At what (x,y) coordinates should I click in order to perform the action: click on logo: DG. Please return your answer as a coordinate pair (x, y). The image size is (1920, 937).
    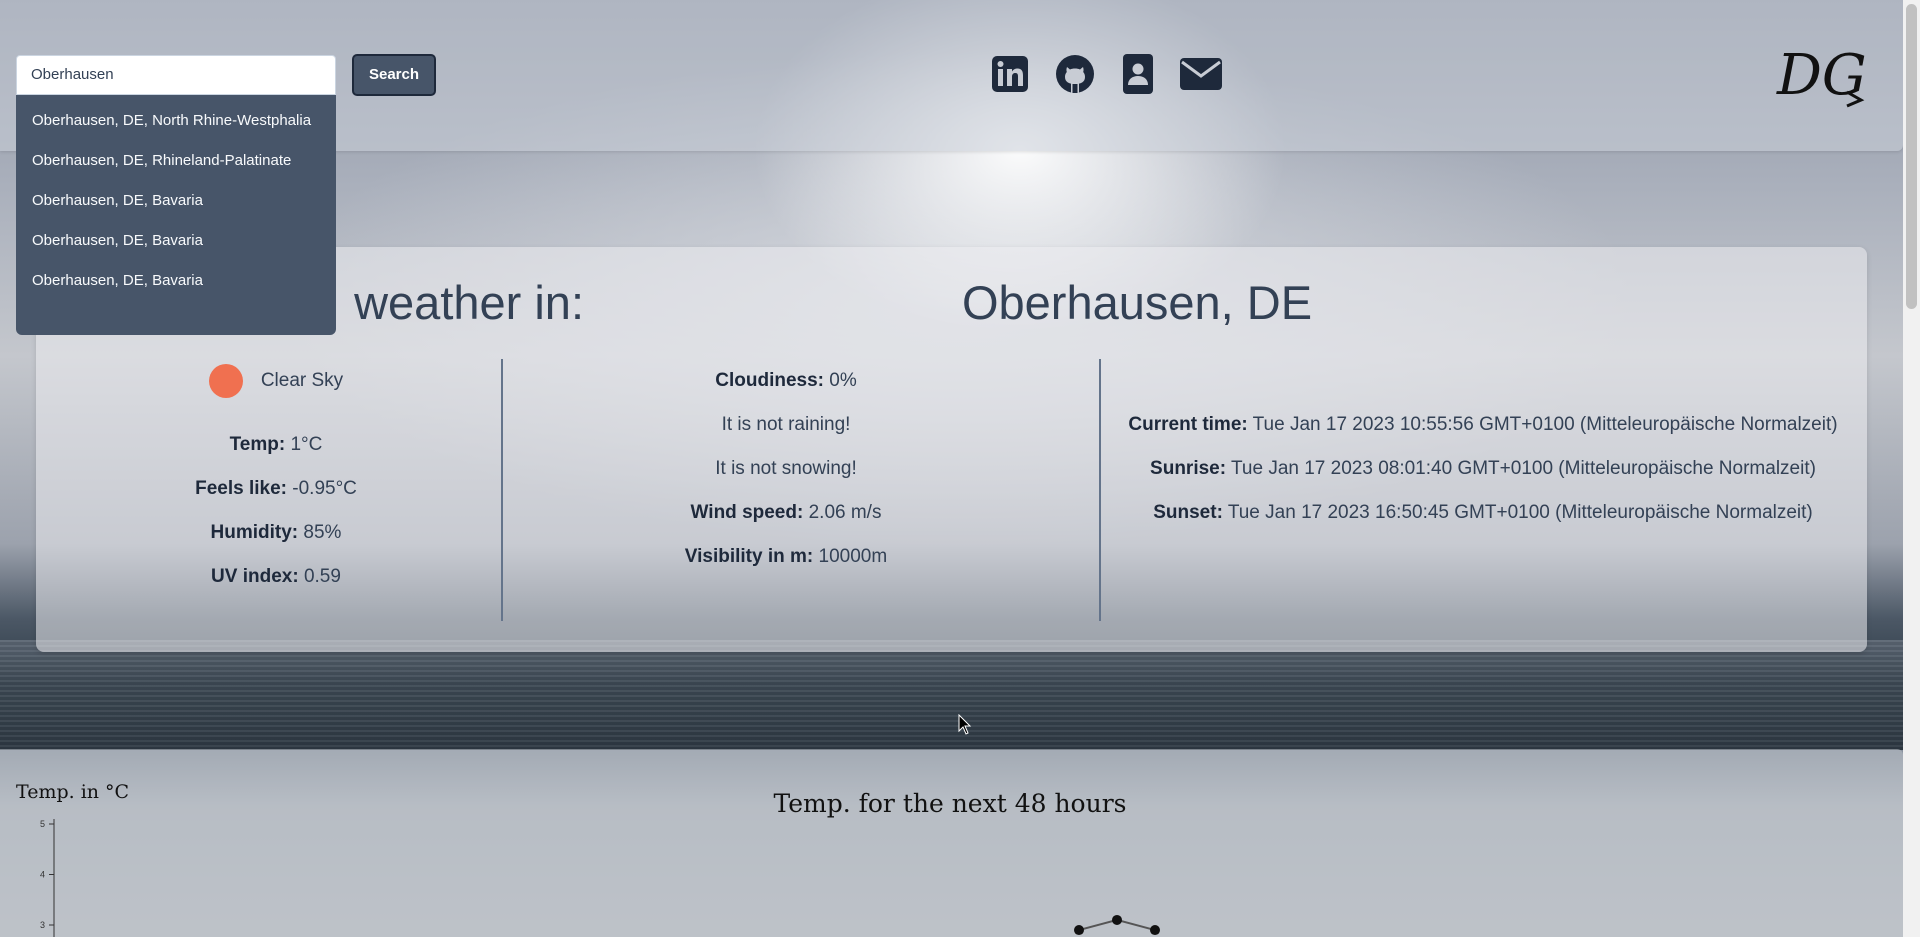
    Looking at the image, I should click on (1825, 76).